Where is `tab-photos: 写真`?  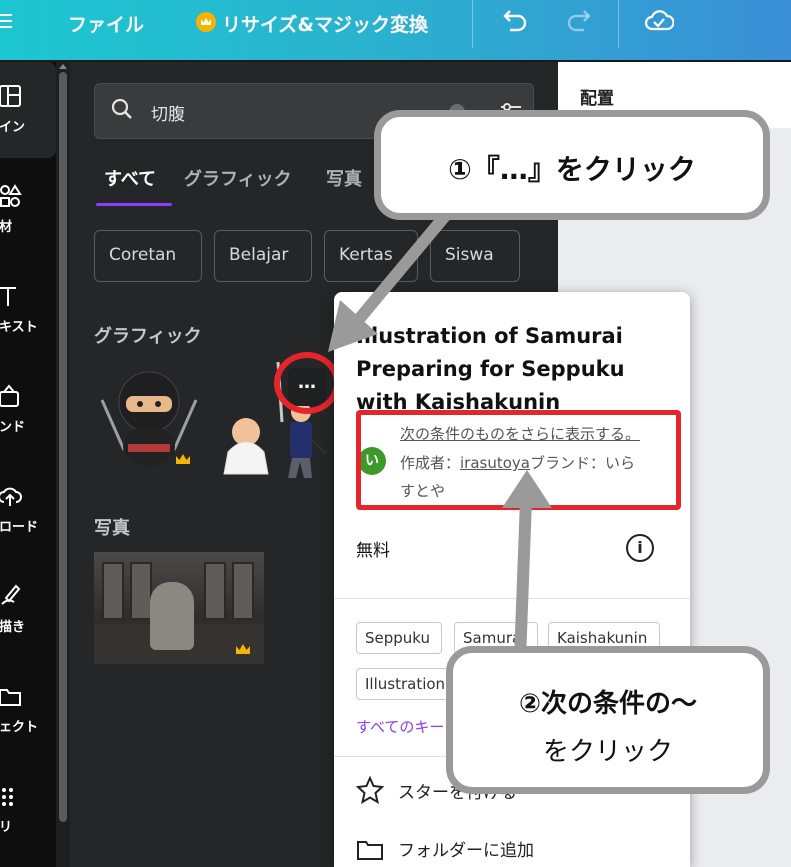 tab-photos: 写真 is located at coordinates (344, 178).